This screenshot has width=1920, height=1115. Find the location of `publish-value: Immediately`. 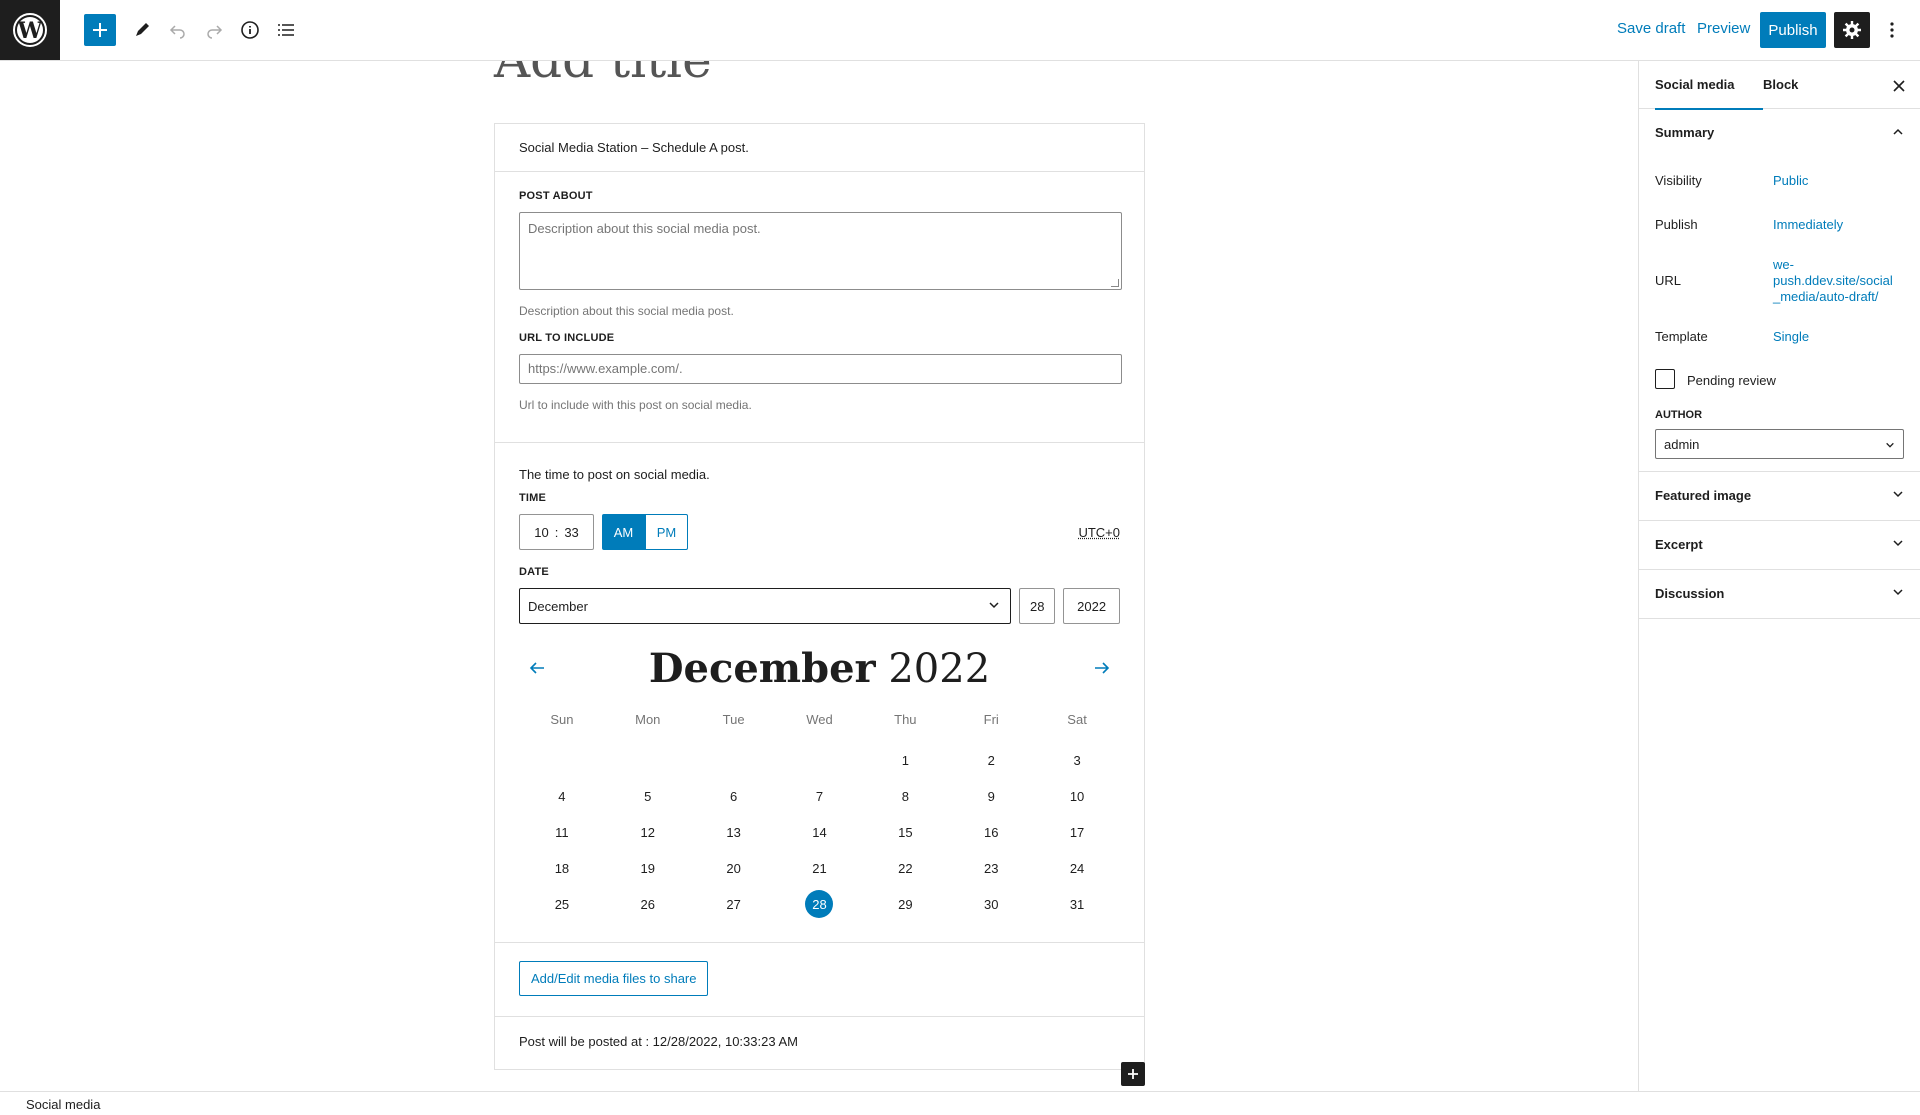

publish-value: Immediately is located at coordinates (1808, 225).